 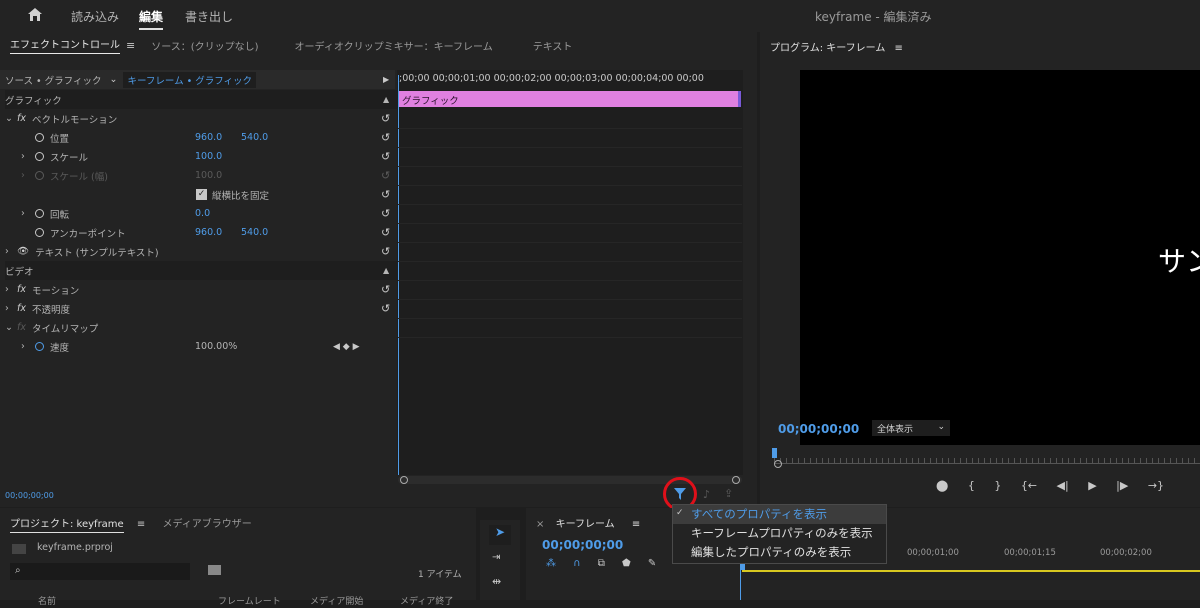 I want to click on program-timecode: 00;00;00;00, so click(x=818, y=429).